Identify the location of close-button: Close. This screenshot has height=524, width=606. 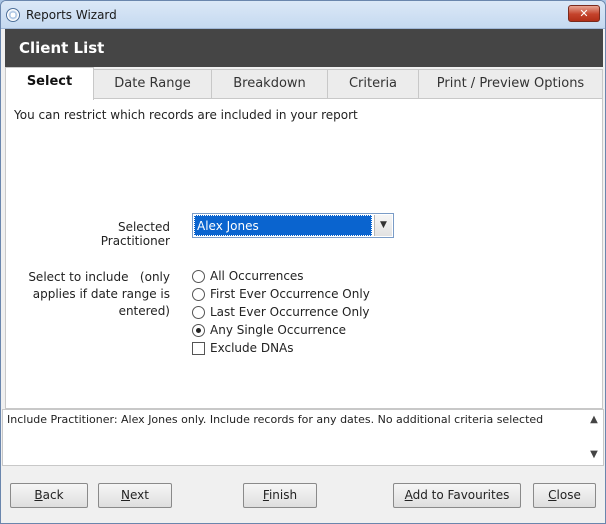
(564, 495).